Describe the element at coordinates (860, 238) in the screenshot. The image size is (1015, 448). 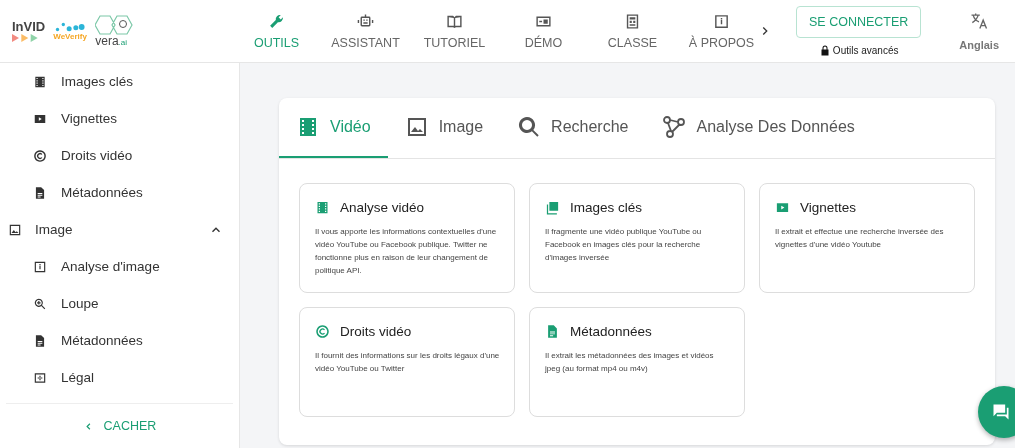
I see `tool-description: Il extrait et effectue une recherche inversée des vignettes d'une vidéo Youtube` at that location.